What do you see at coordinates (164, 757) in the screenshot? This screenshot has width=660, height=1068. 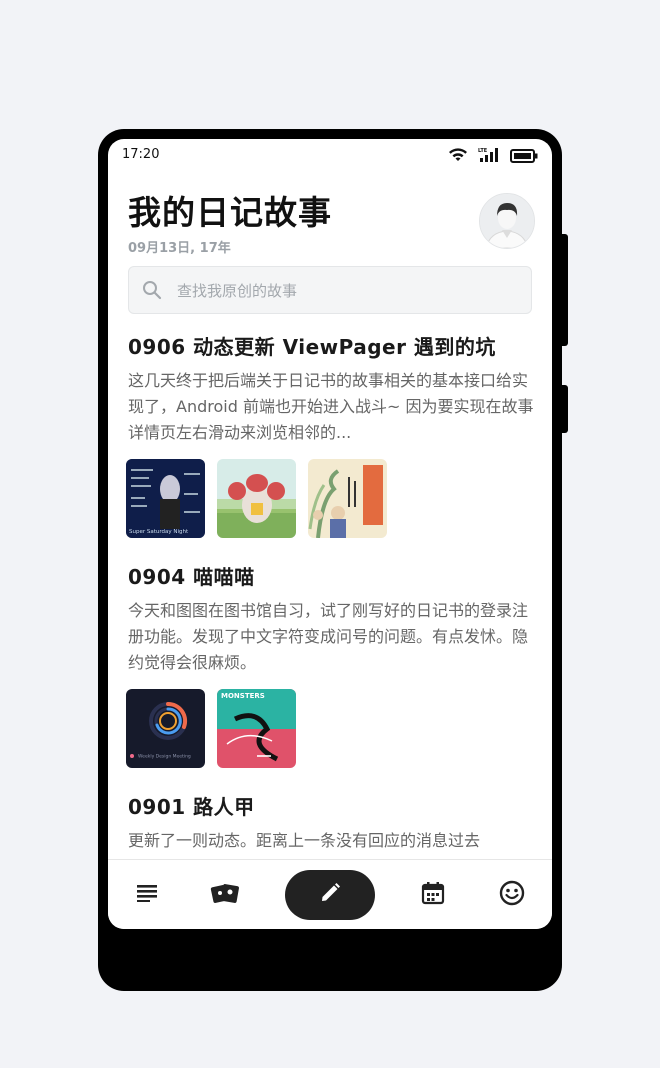 I see `dashboard-caption: Weekly Design Meeting` at bounding box center [164, 757].